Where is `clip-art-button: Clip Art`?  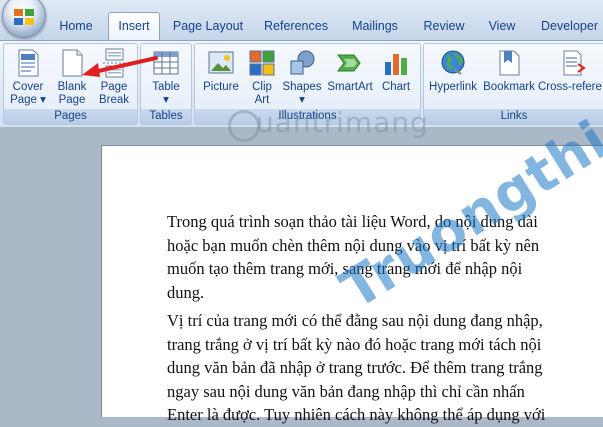 clip-art-button: Clip Art is located at coordinates (262, 77).